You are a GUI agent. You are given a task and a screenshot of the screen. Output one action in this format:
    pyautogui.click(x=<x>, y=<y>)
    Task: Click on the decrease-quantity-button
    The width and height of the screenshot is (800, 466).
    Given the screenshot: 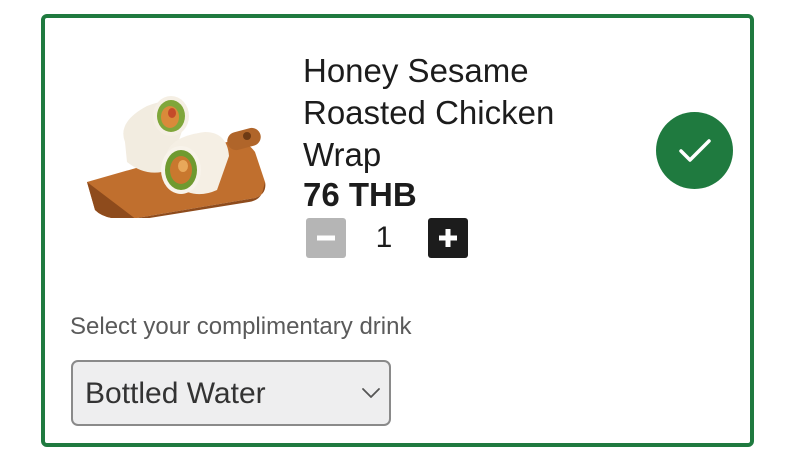 What is the action you would take?
    pyautogui.click(x=326, y=238)
    